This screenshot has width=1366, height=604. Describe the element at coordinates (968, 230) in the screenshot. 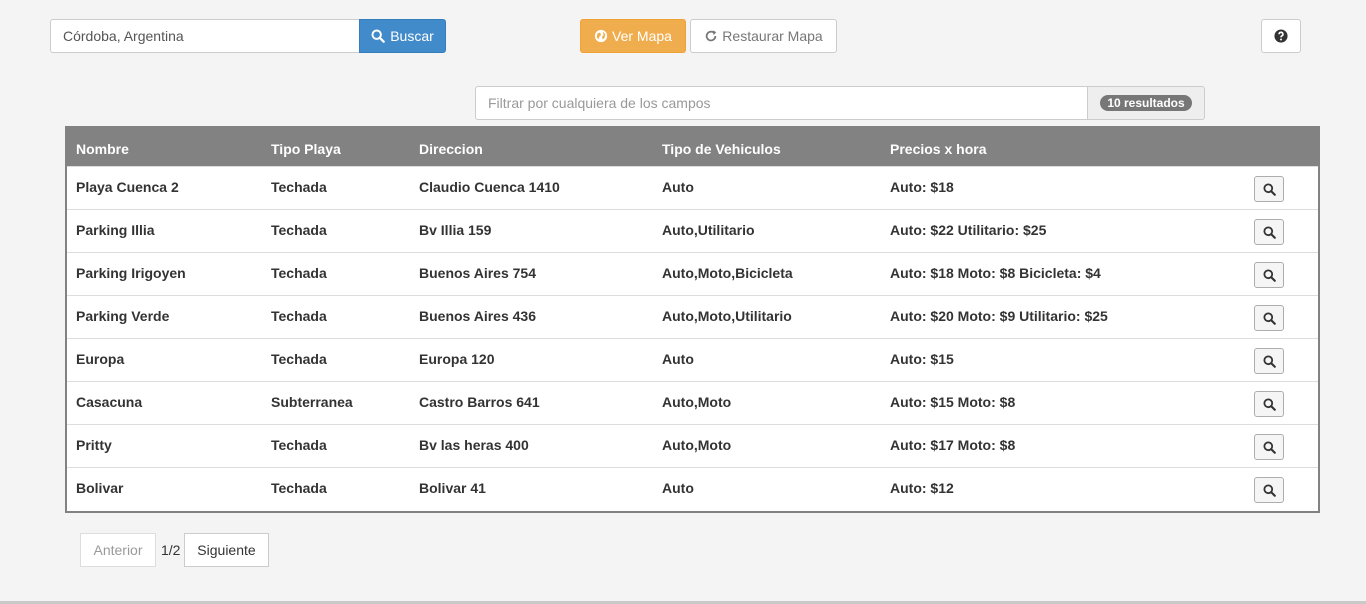

I see `table-cell: Auto: $22 Utilitario: $25` at that location.